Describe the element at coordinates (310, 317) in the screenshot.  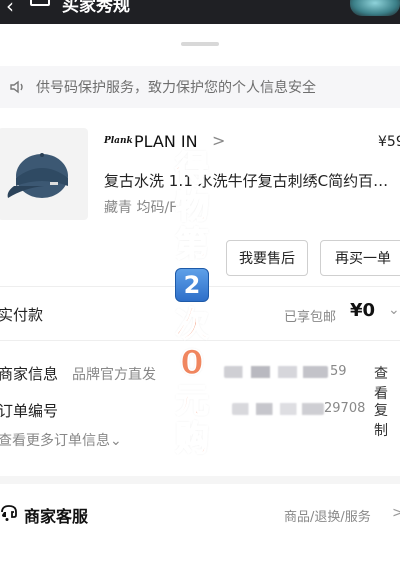
I see `shipping-discount-note: 已享包邮` at that location.